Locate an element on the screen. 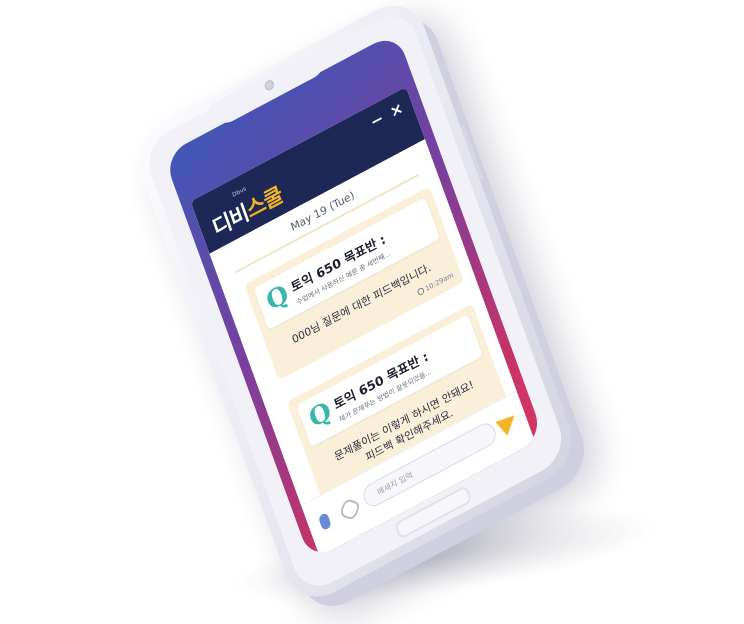 This screenshot has height=624, width=744. send-icon is located at coordinates (508, 422).